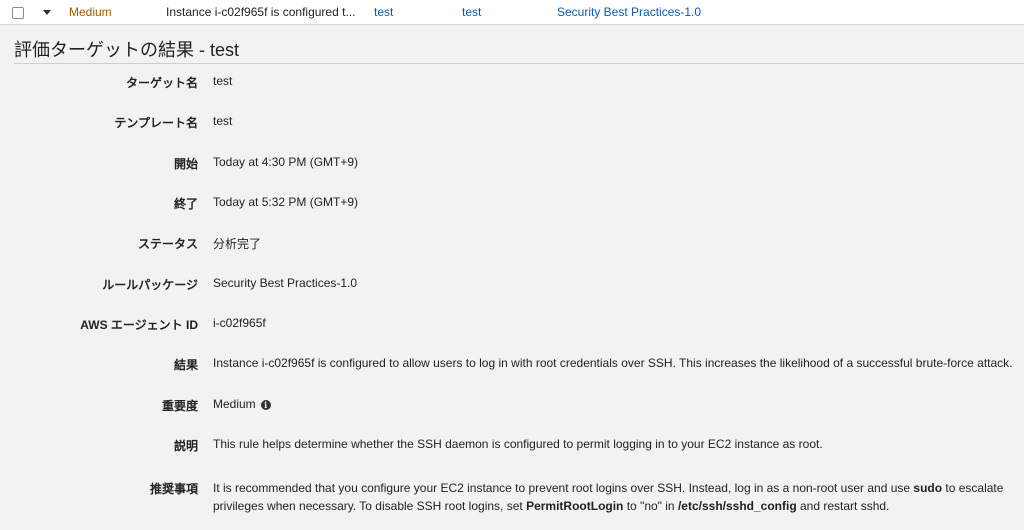  I want to click on title-divider, so click(519, 63).